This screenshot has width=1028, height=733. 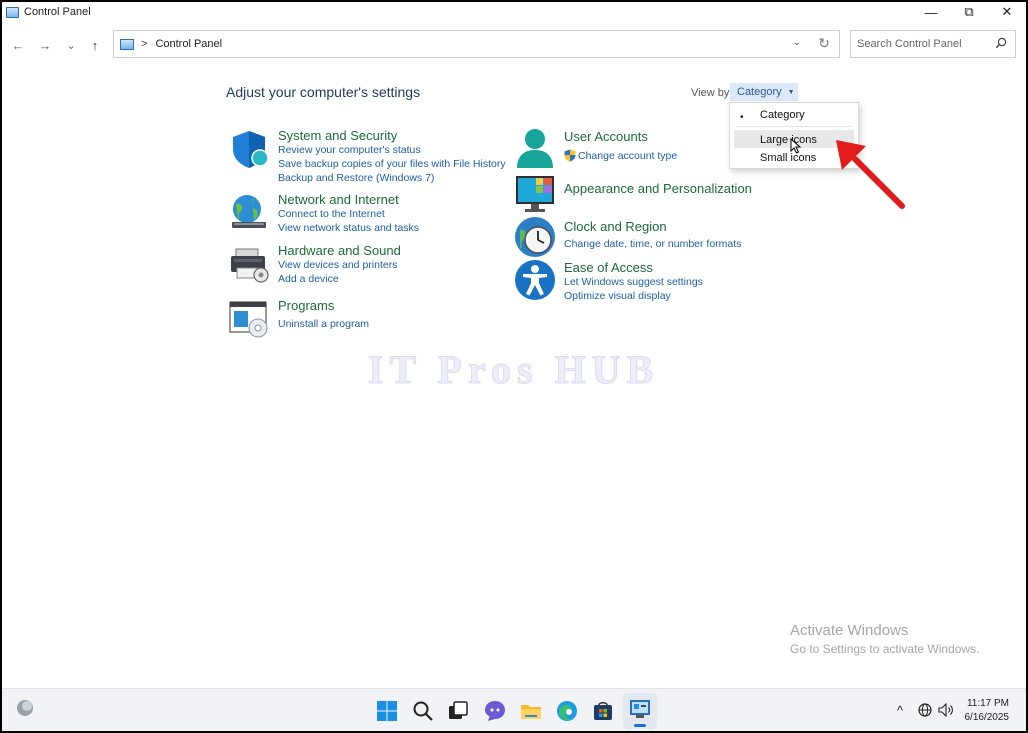 I want to click on show-hidden-icons-button: ^, so click(x=900, y=710).